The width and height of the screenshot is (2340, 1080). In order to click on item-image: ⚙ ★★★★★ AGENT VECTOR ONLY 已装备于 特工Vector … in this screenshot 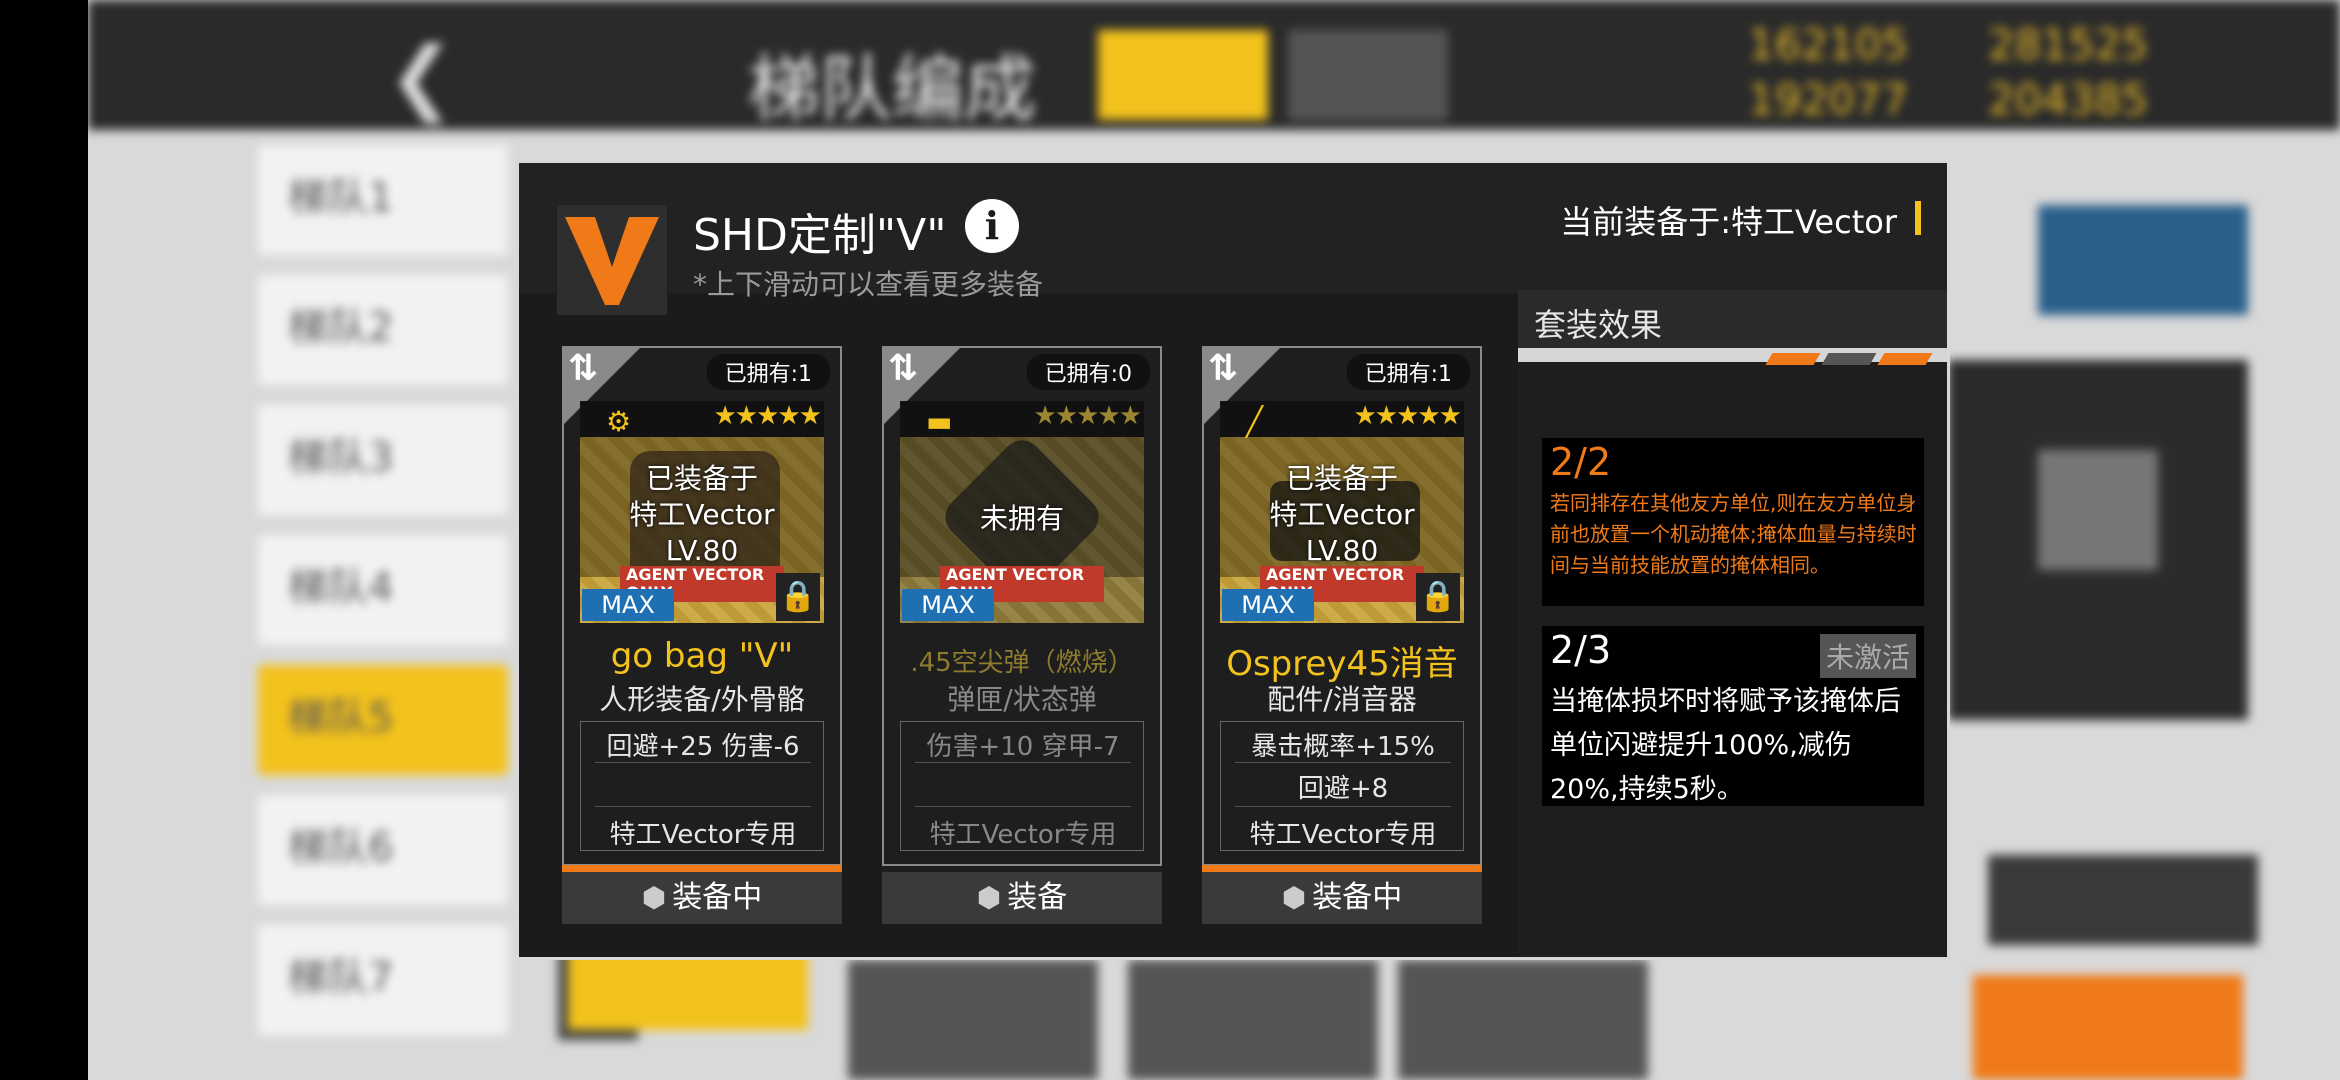, I will do `click(702, 512)`.